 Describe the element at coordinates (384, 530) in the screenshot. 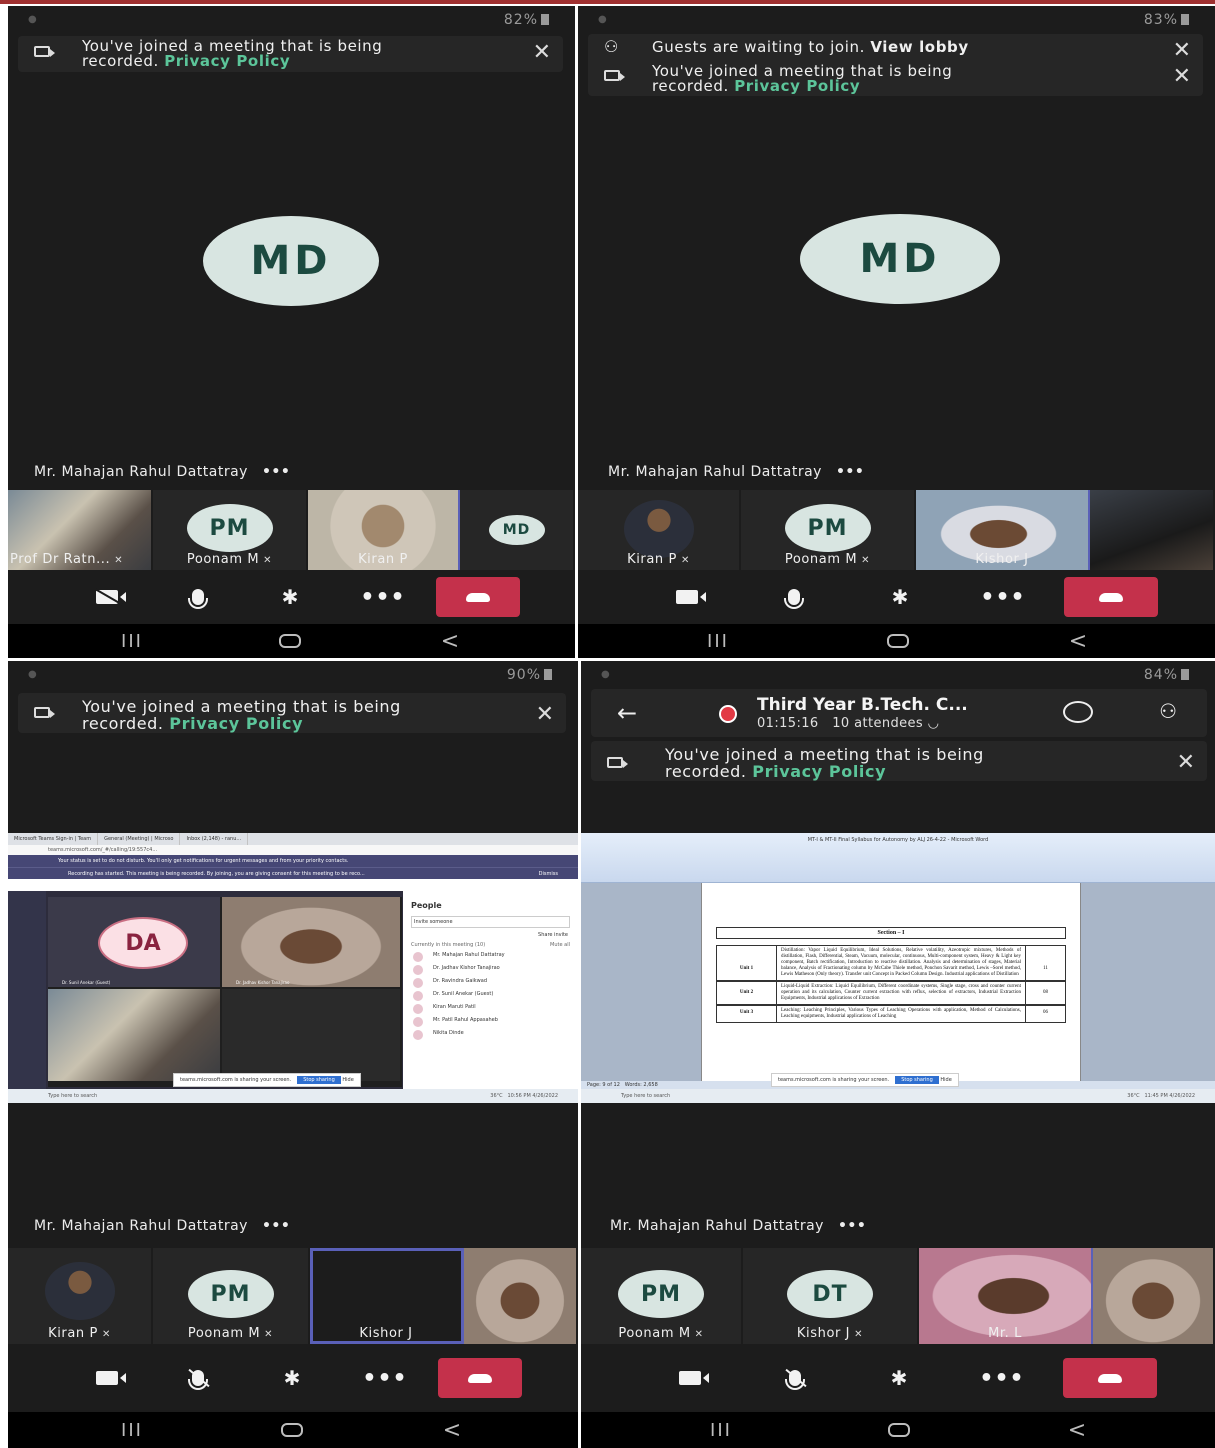

I see `participant-tile-speaking: Kiran P` at that location.